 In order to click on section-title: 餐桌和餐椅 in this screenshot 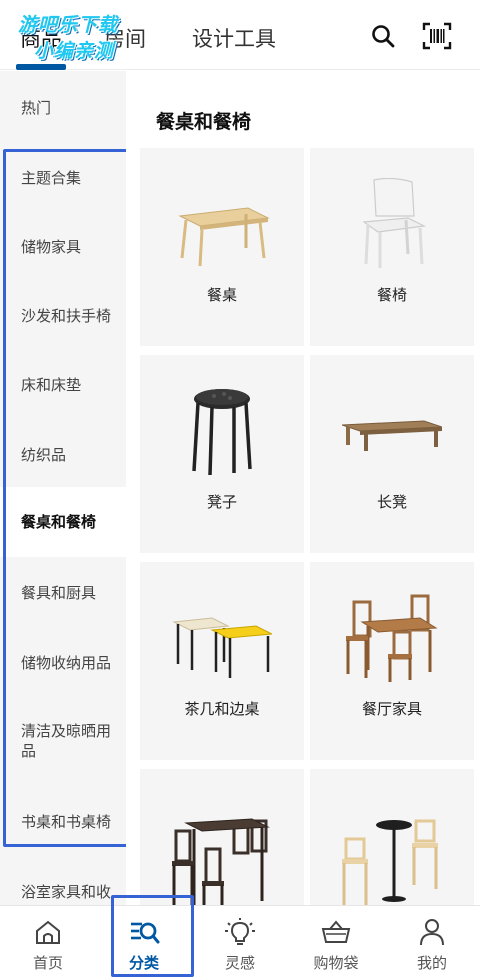, I will do `click(204, 122)`.